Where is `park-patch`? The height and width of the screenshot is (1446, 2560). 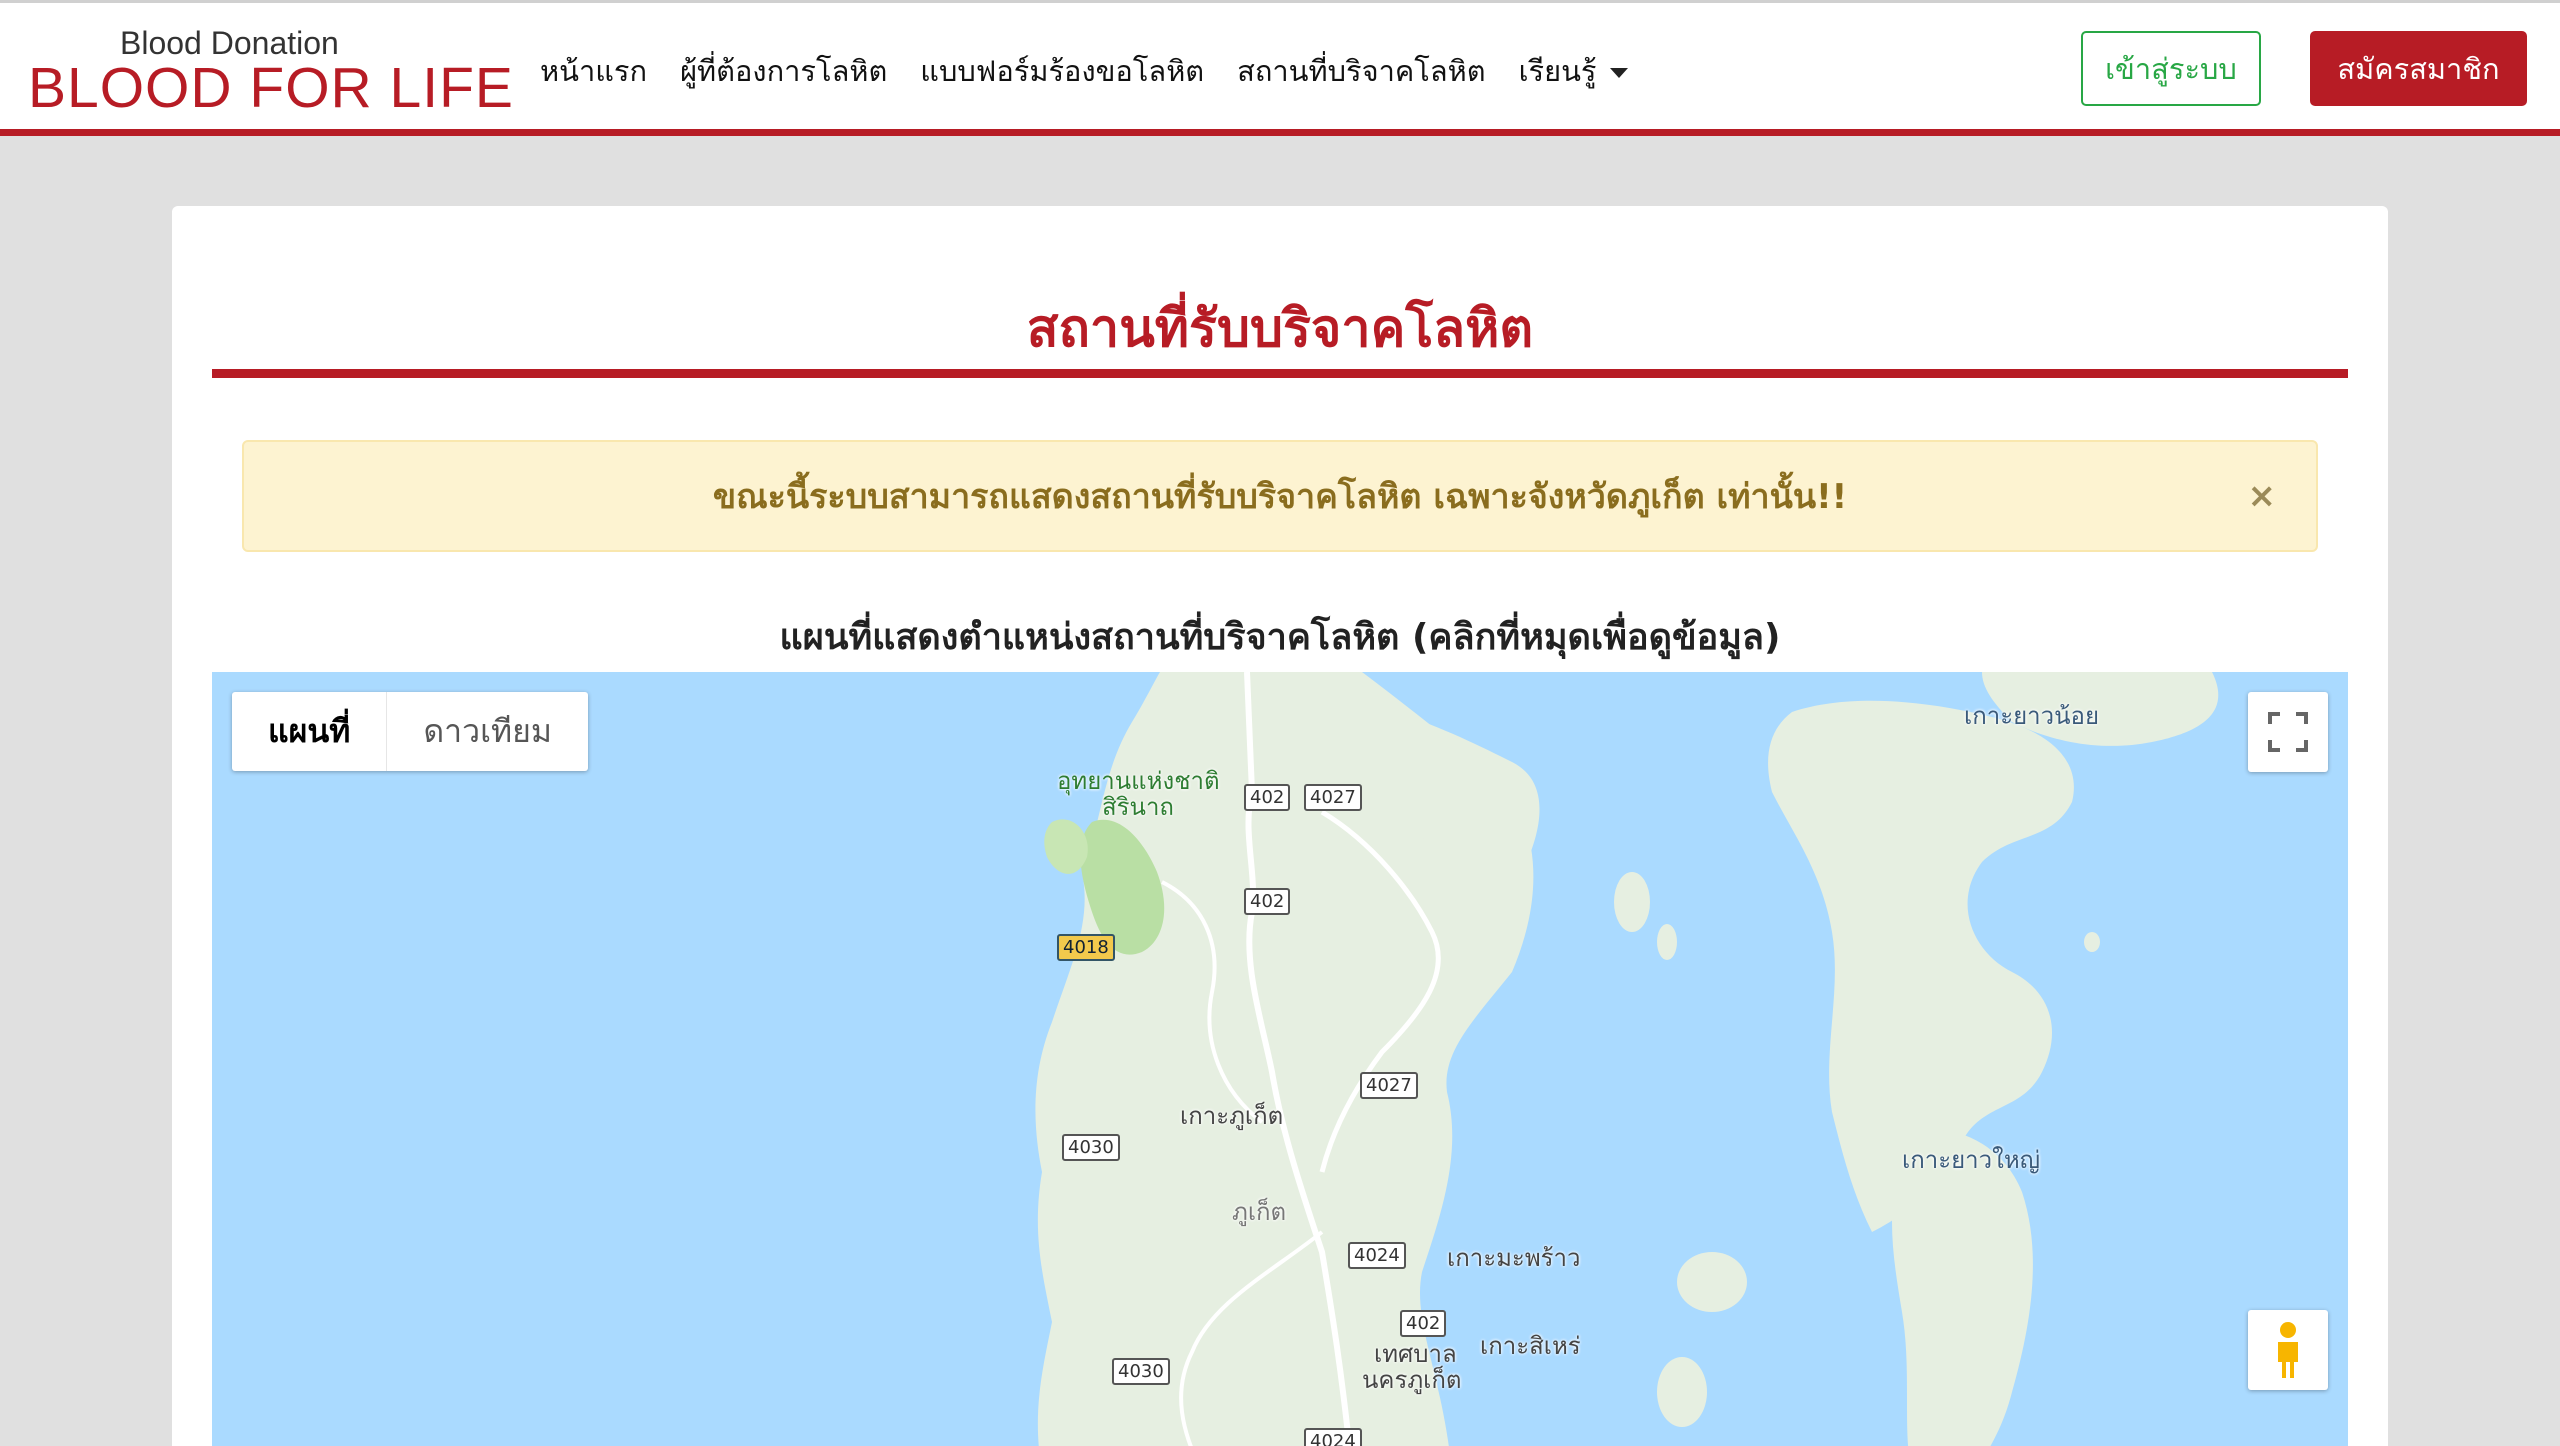
park-patch is located at coordinates (1066, 846).